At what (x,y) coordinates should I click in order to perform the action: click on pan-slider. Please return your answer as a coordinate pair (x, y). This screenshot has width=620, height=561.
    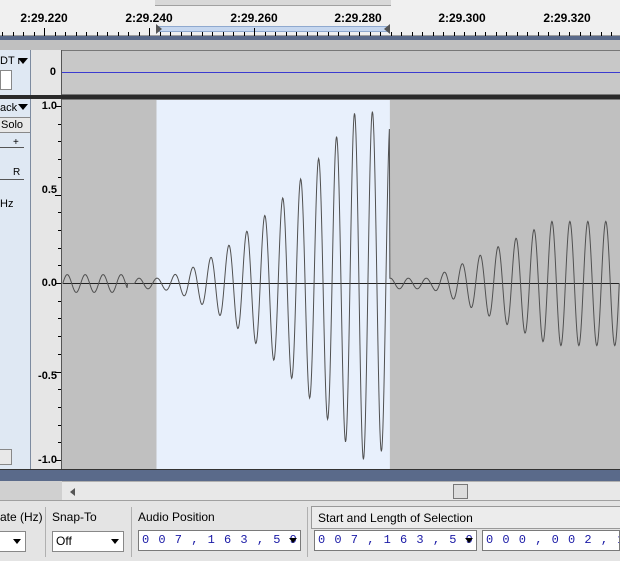
    Looking at the image, I should click on (12, 179).